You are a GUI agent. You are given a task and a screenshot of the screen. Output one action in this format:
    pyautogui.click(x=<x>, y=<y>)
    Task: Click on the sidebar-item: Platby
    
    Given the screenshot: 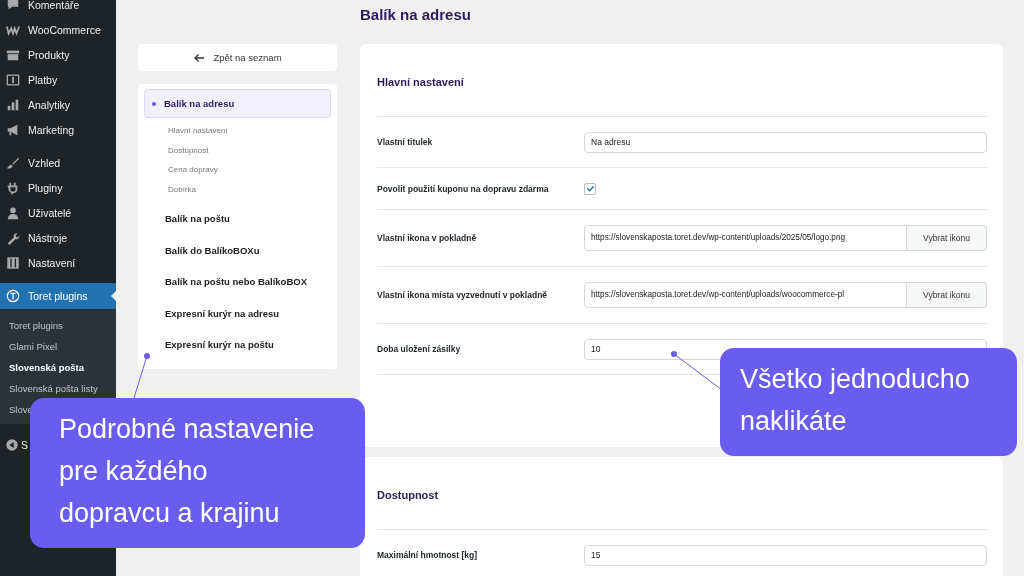 What is the action you would take?
    pyautogui.click(x=31, y=79)
    